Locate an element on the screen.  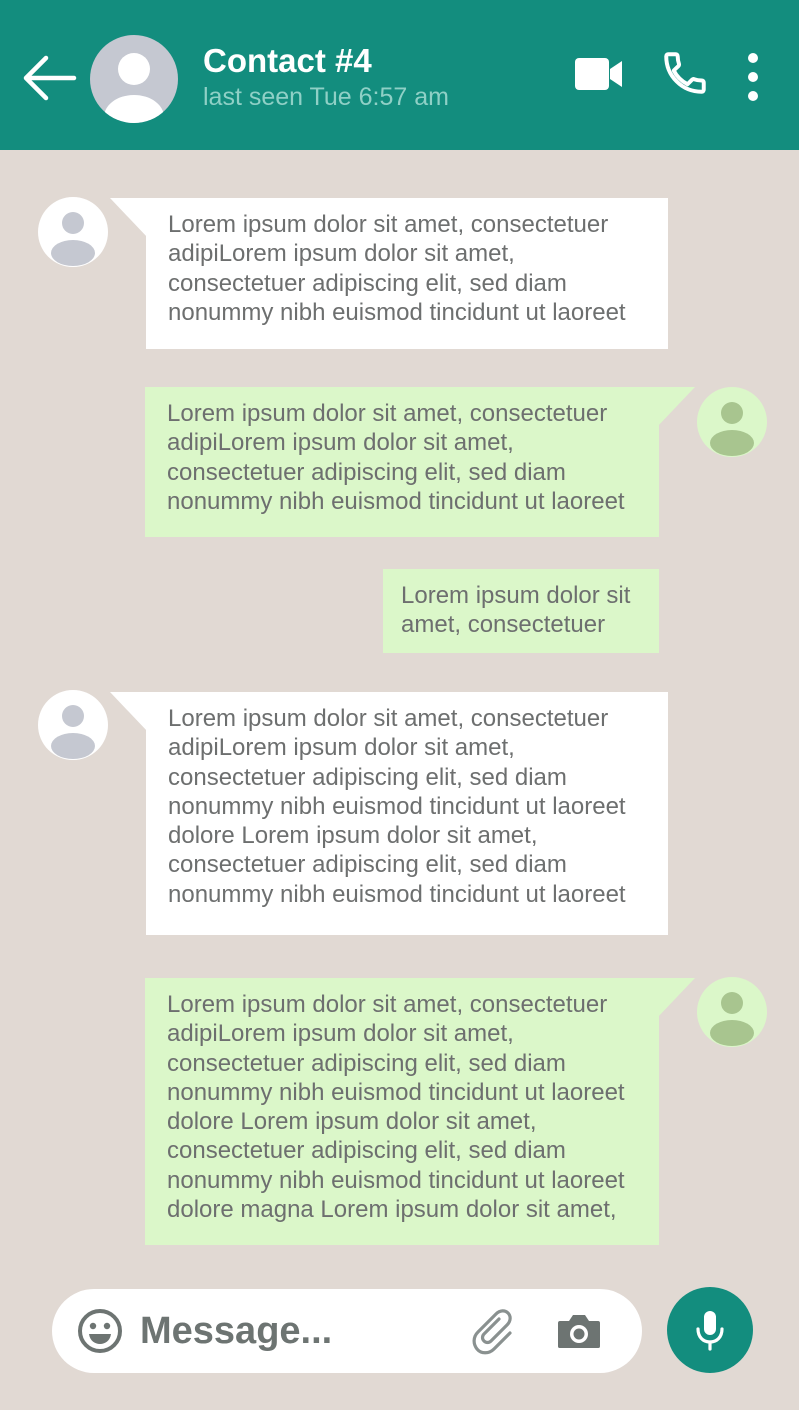
message-bubble-outgoing: Lorem ipsum dolor sit amet, consectetuer is located at coordinates (521, 611).